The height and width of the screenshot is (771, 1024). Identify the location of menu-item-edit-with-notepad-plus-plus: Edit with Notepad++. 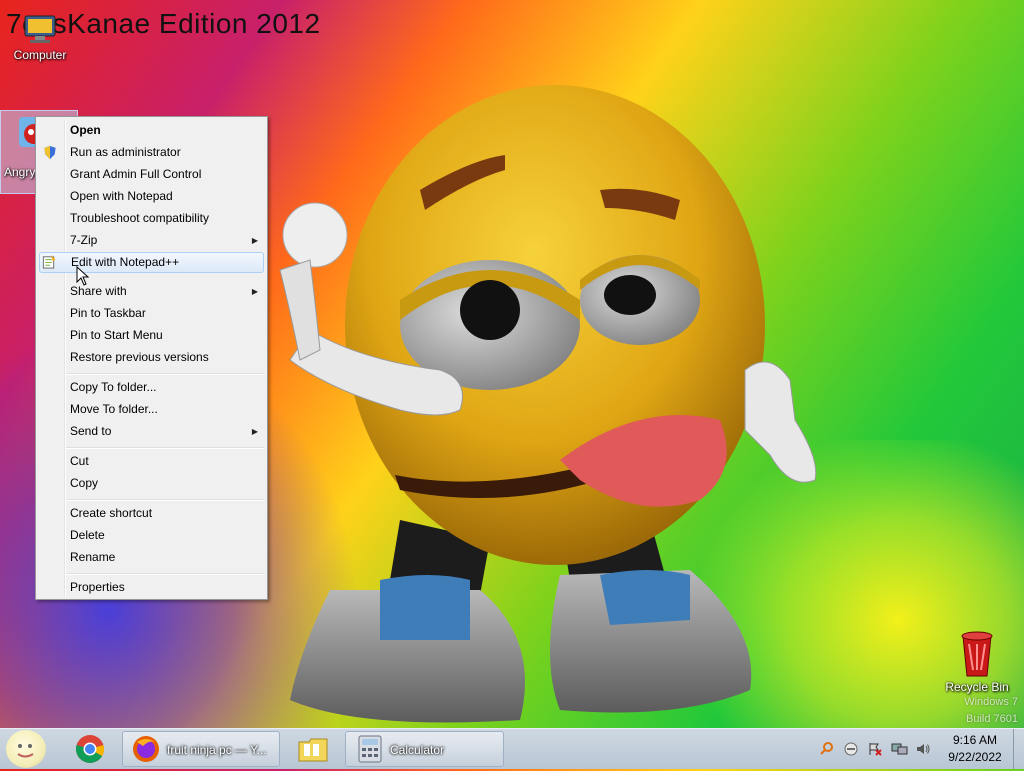
(151, 262).